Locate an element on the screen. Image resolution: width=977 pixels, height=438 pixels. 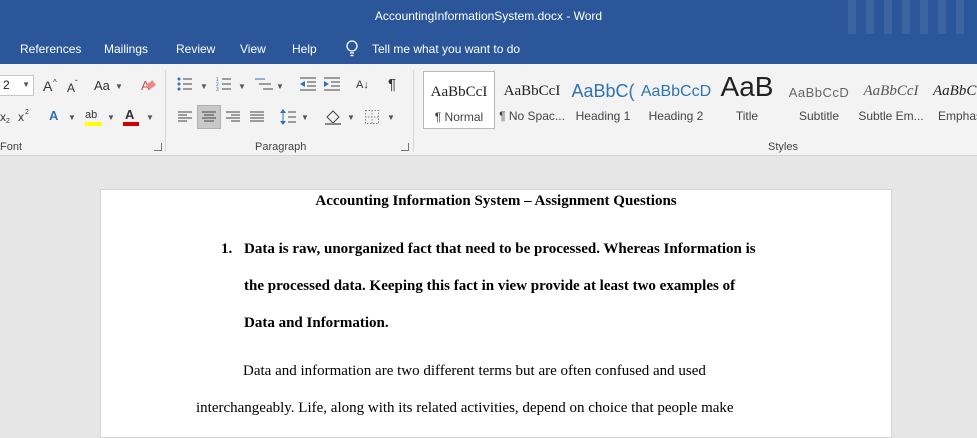
font-color-bar is located at coordinates (131, 124).